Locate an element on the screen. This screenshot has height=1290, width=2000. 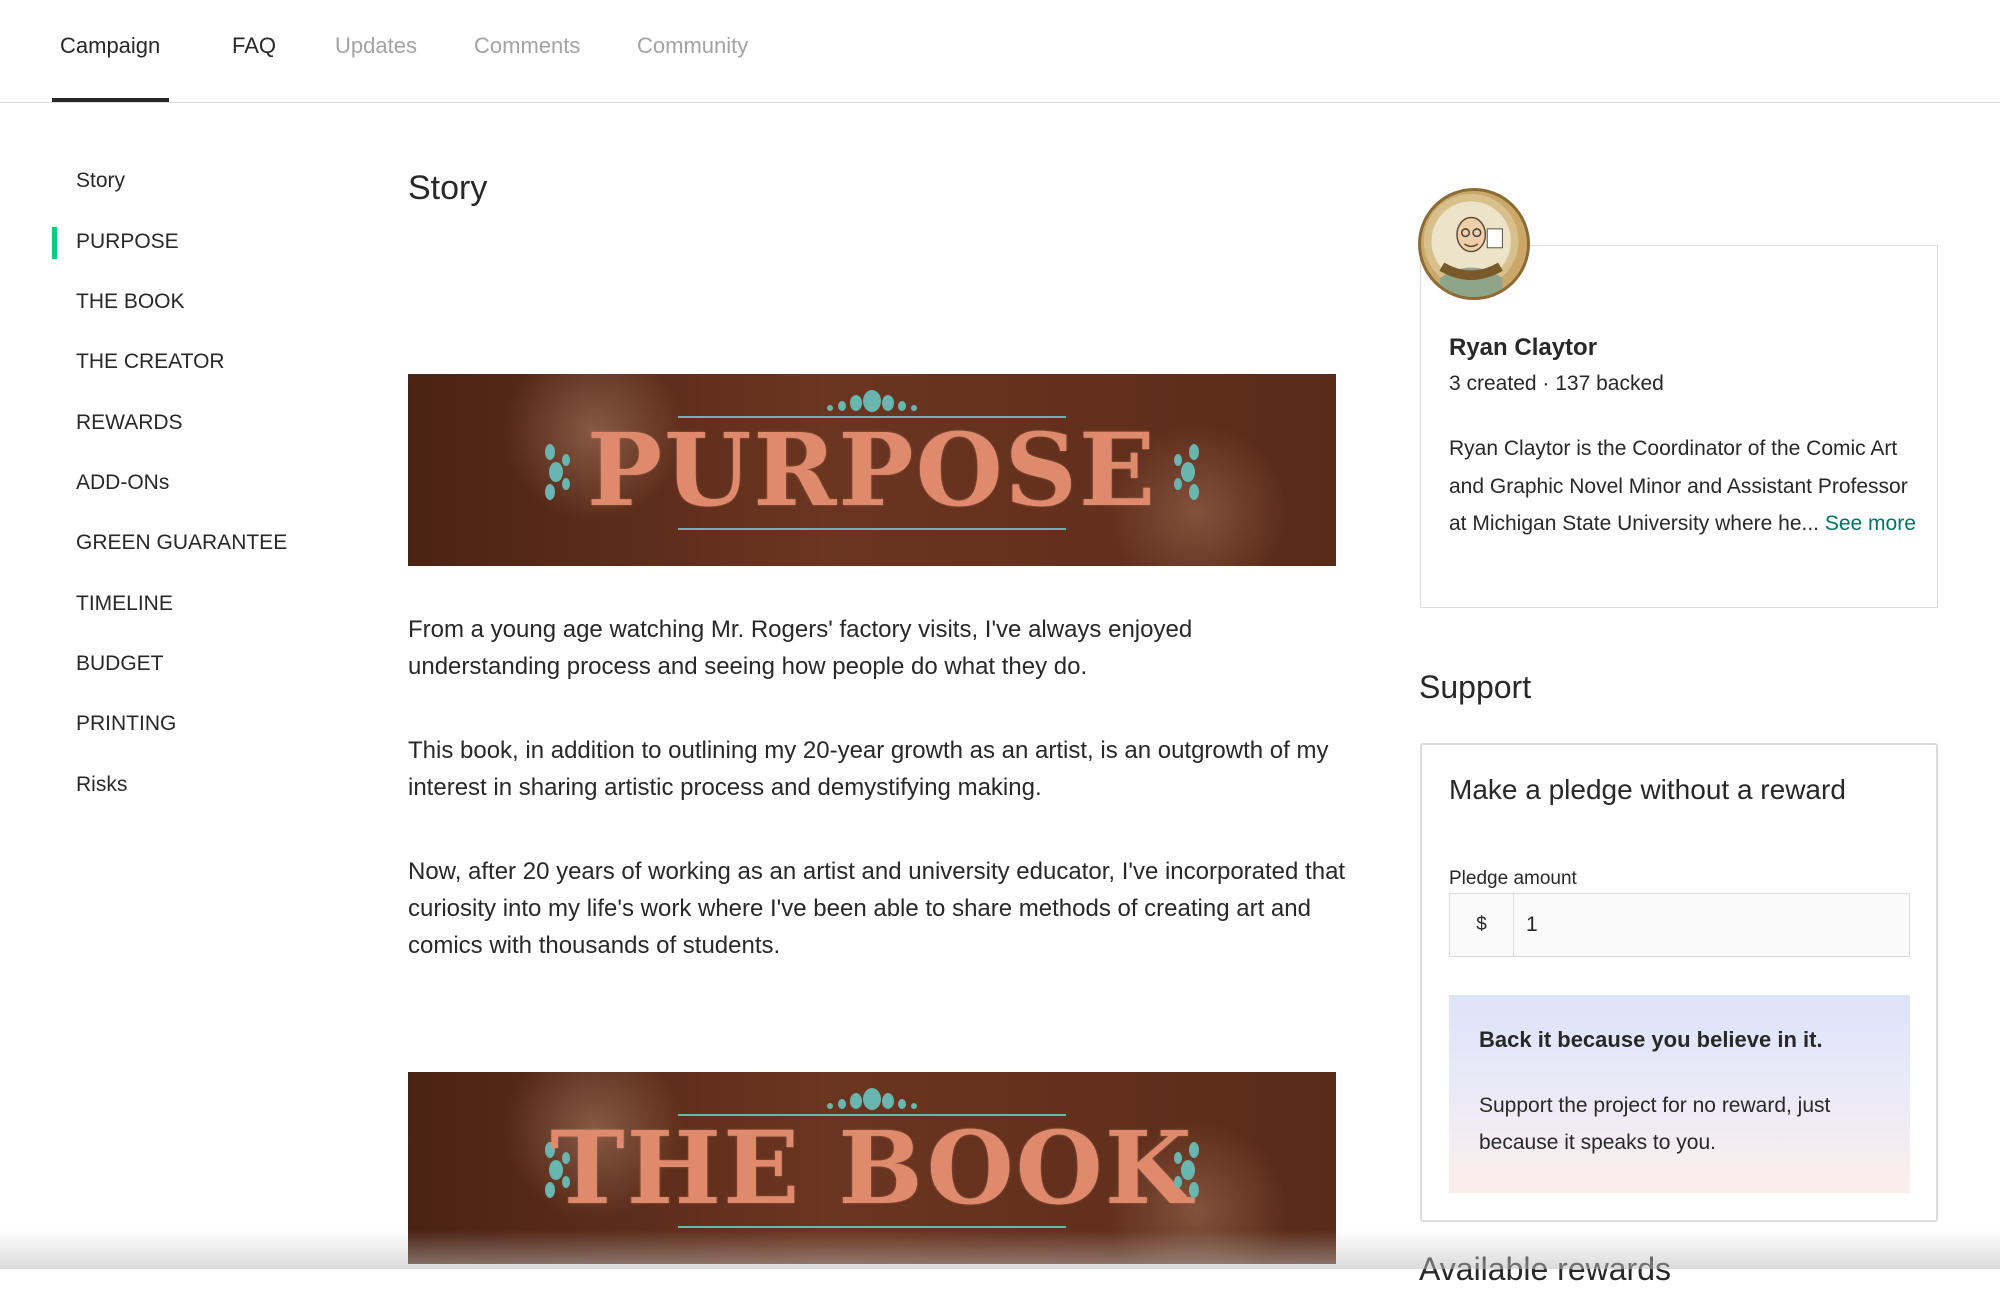
nav-item-risks: Risks is located at coordinates (101, 785).